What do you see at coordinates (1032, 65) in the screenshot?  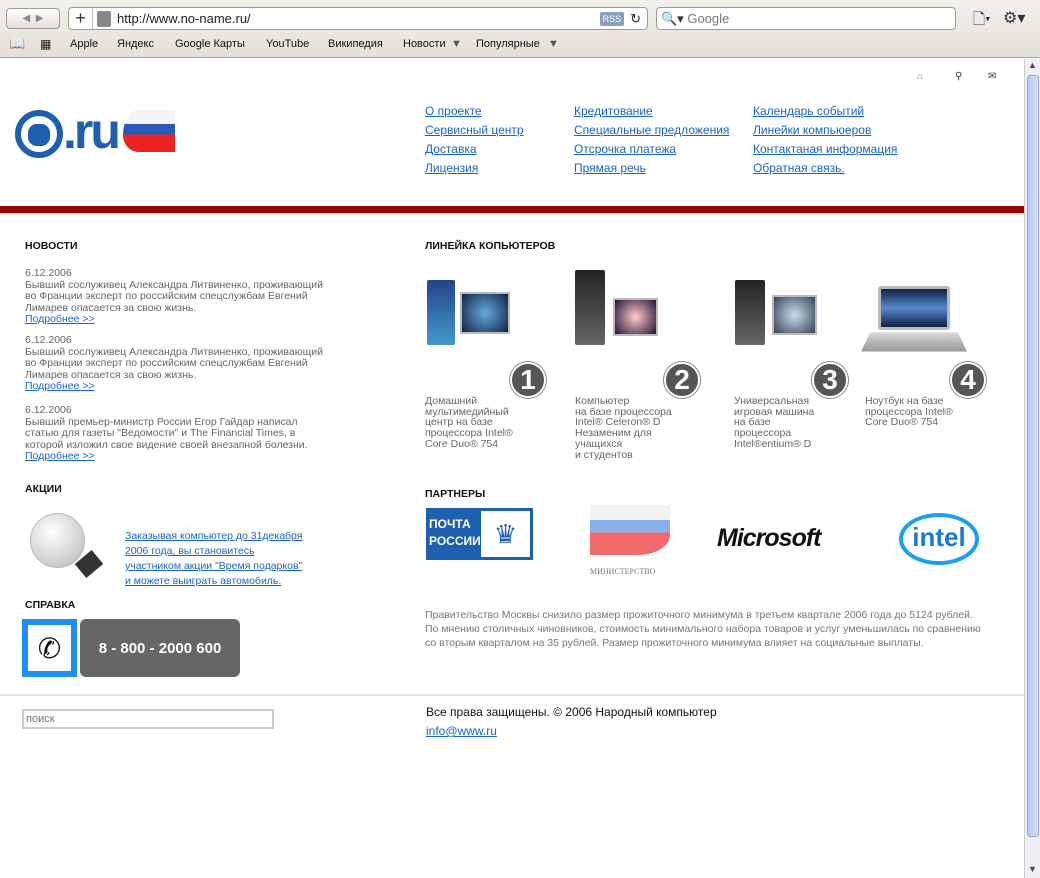 I see `scroll-up-icon: ▲` at bounding box center [1032, 65].